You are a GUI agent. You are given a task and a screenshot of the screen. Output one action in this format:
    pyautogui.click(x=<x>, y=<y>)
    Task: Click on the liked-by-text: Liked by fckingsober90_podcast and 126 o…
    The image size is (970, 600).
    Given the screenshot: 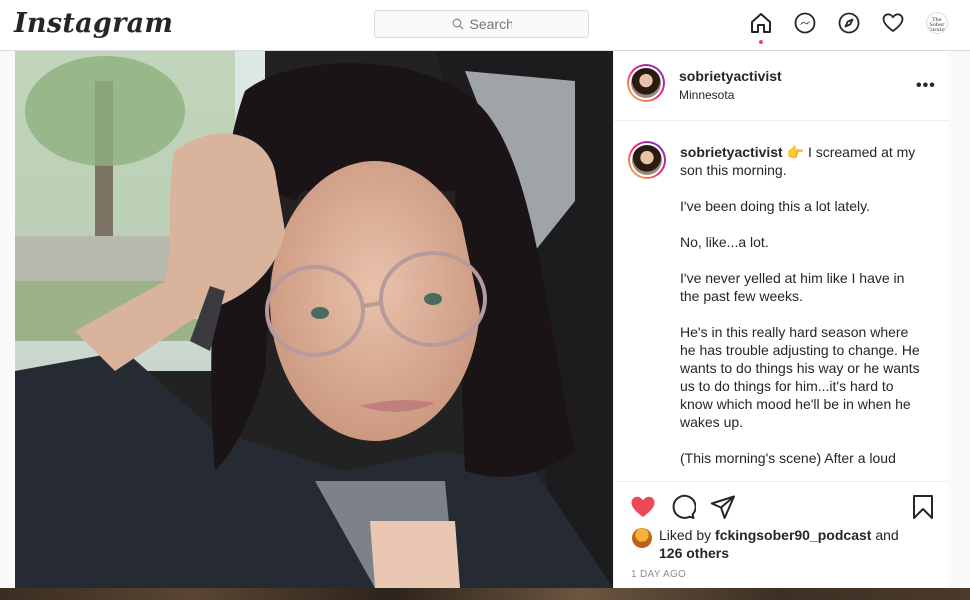 What is the action you would take?
    pyautogui.click(x=789, y=544)
    